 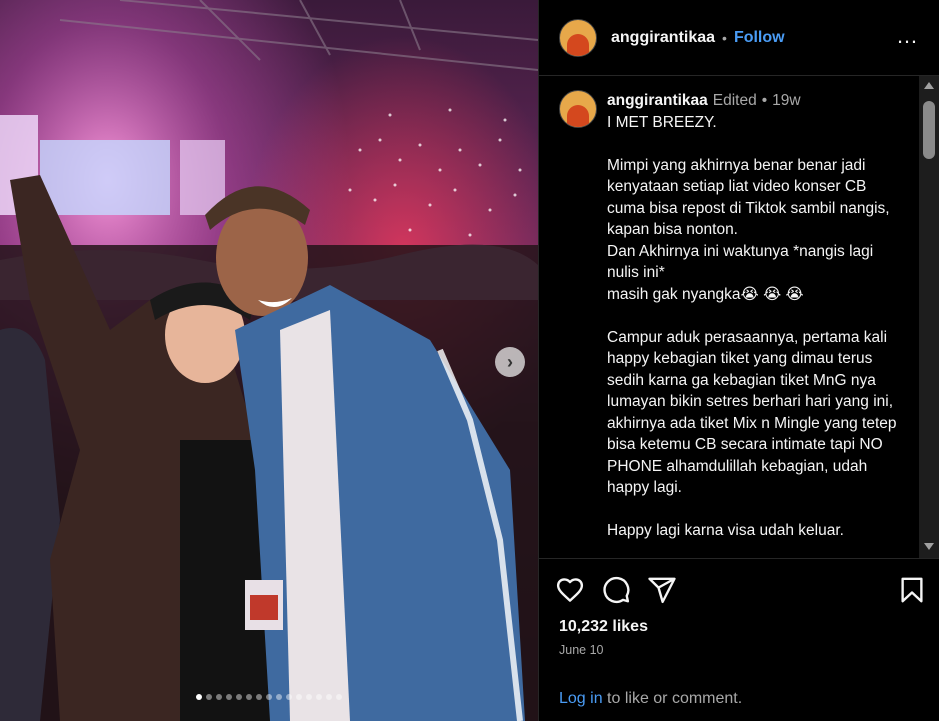 What do you see at coordinates (929, 130) in the screenshot?
I see `scrollbar-thumb` at bounding box center [929, 130].